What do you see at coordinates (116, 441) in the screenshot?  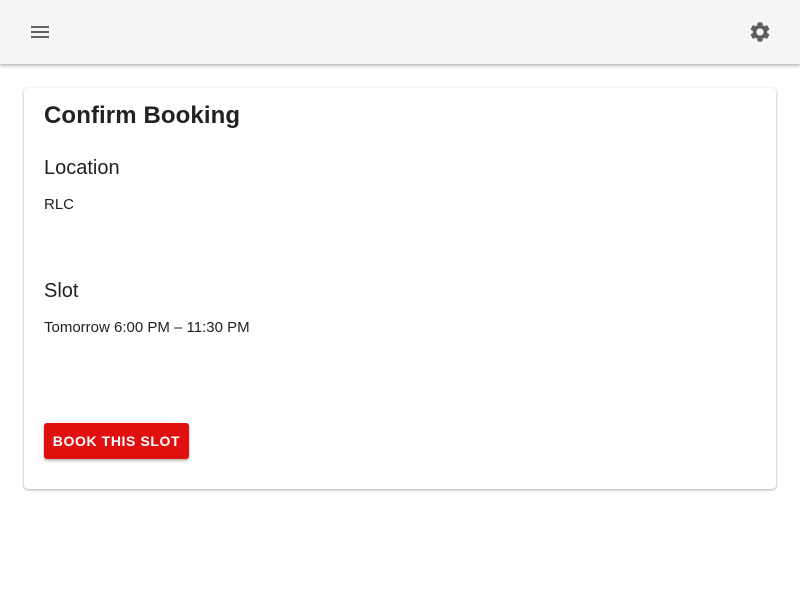 I see `book-slot-button: BOOK THIS SLOT` at bounding box center [116, 441].